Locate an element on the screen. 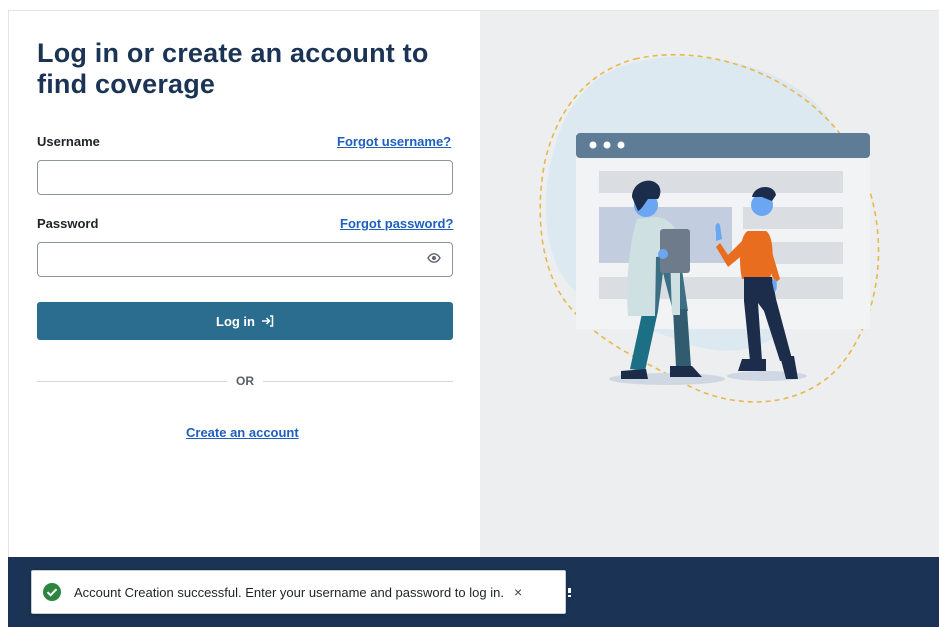 The width and height of the screenshot is (939, 627). eye-icon is located at coordinates (434, 258).